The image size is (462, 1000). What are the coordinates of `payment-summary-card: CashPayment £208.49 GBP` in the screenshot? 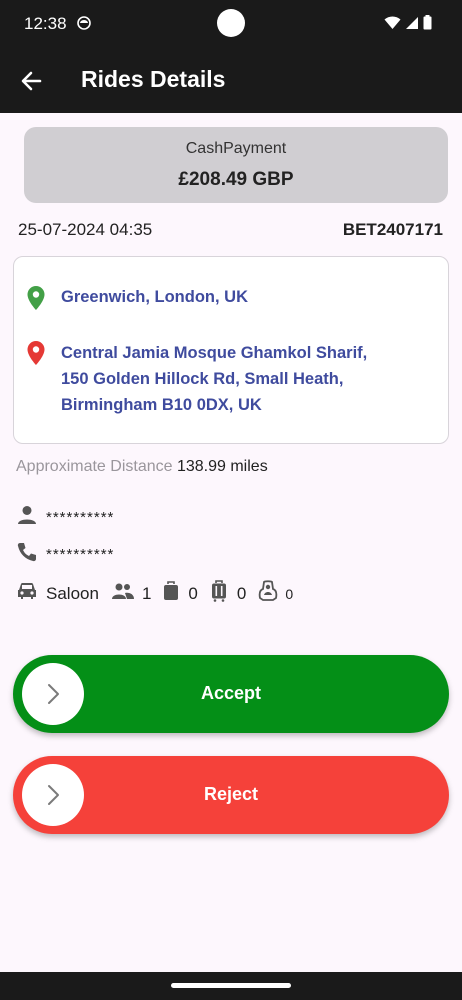 It's located at (236, 165).